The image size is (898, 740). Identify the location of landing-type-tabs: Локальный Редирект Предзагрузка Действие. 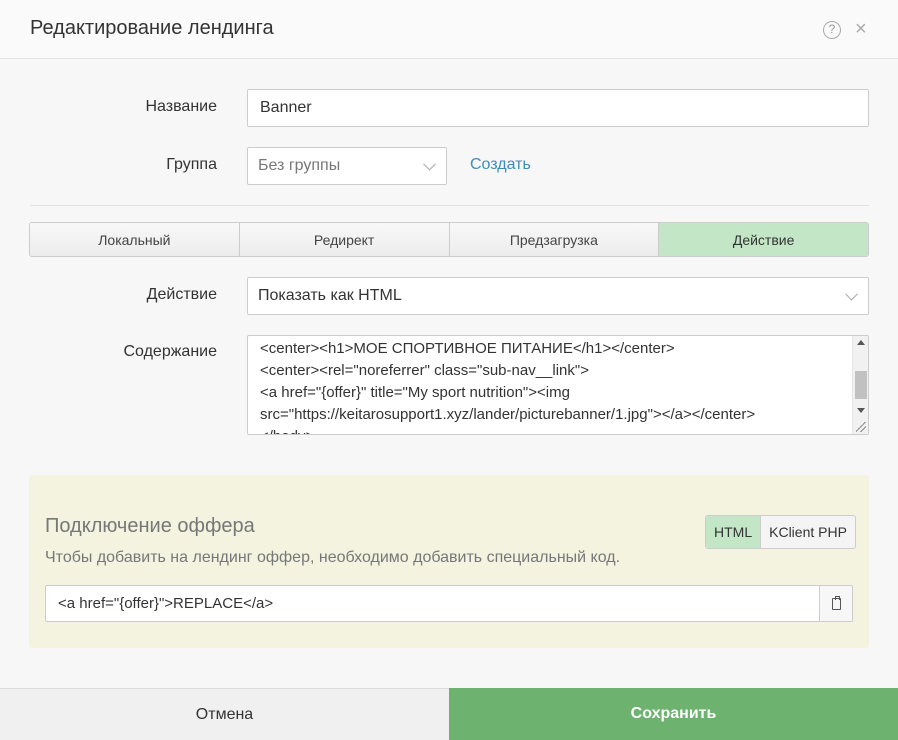
(449, 239).